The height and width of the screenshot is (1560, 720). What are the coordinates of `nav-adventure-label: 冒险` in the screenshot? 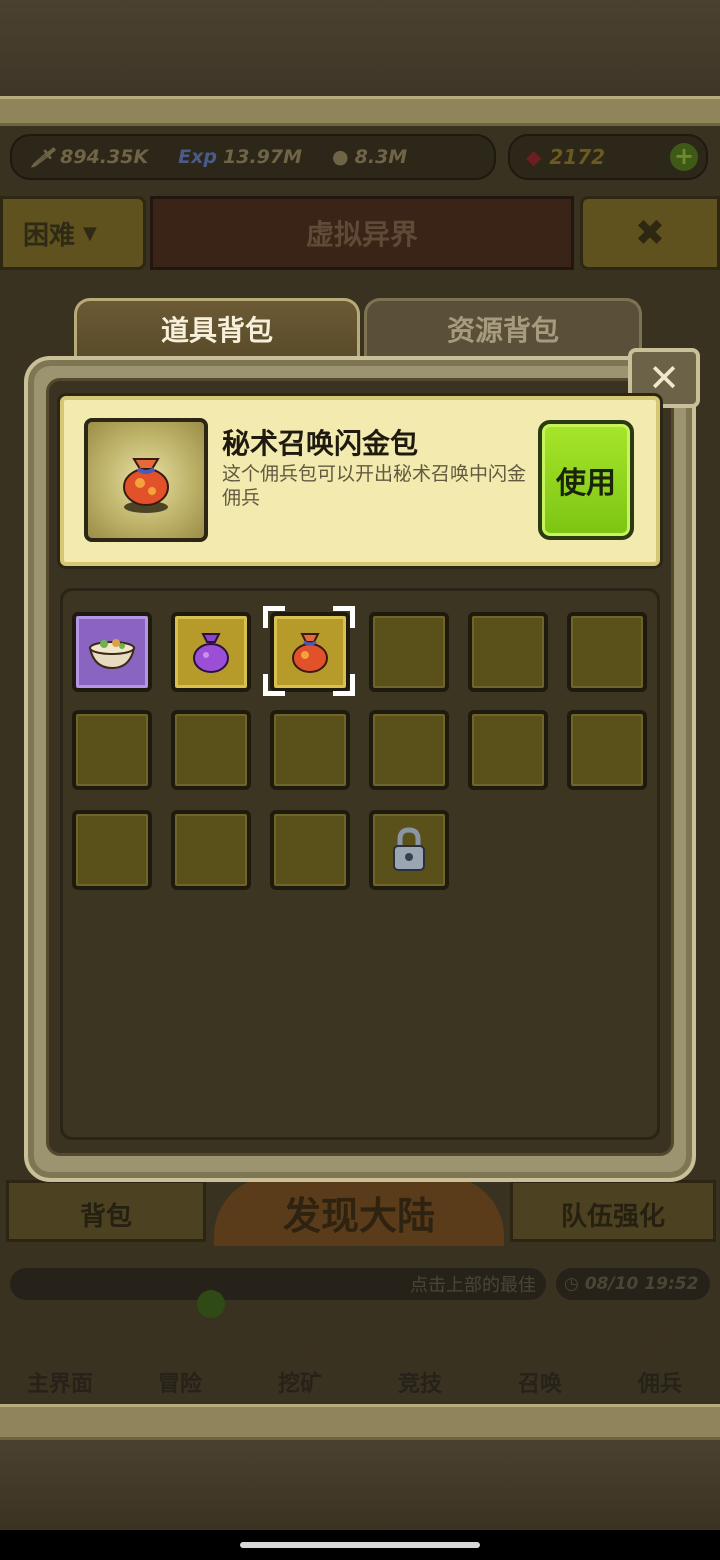 It's located at (179, 1384).